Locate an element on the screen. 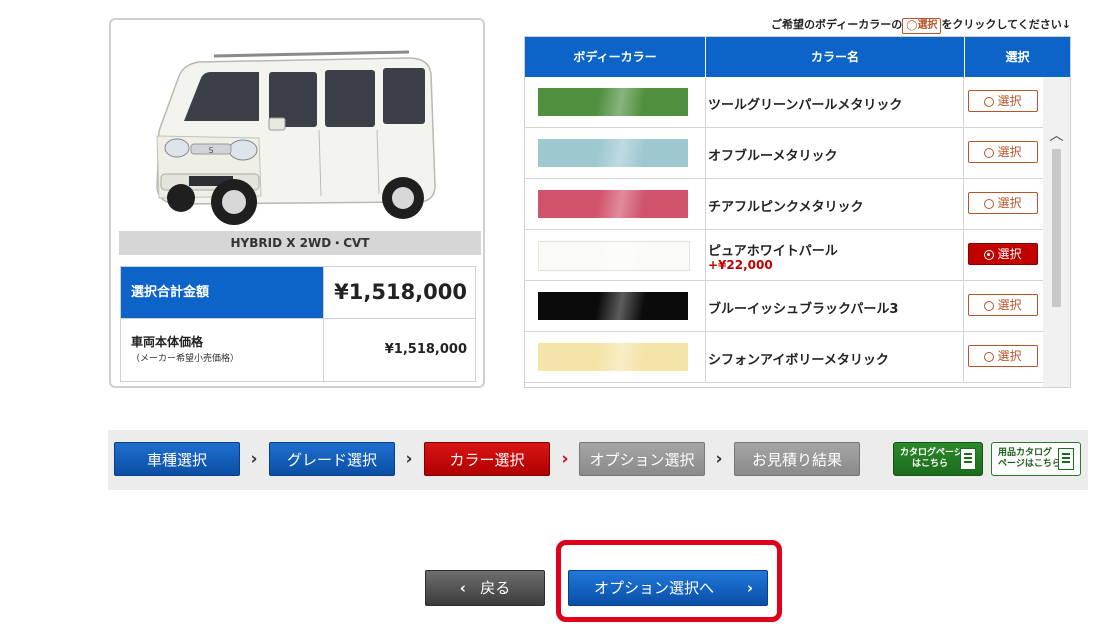 This screenshot has height=627, width=1116. color-name-cell: ピュアホワイトパール +¥22,000 is located at coordinates (835, 255).